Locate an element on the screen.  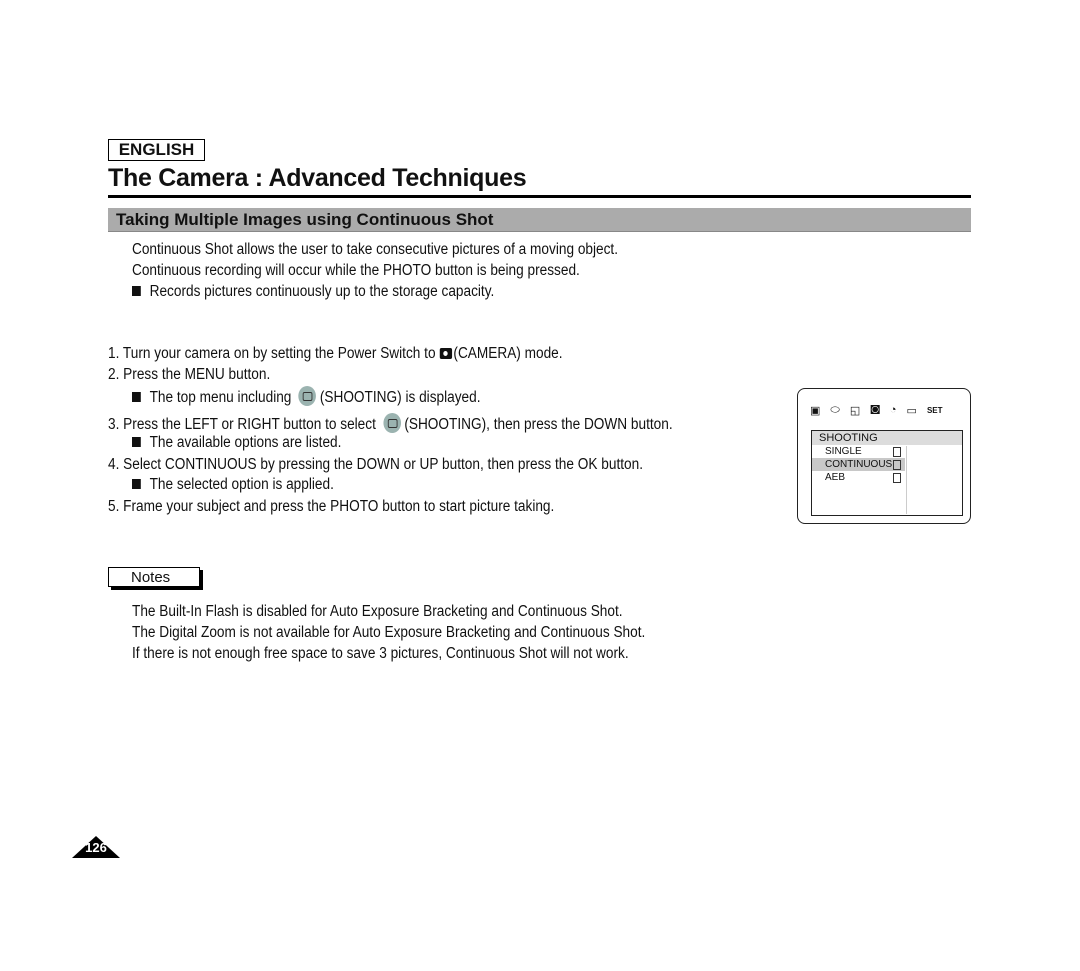
image-icon: ▣ is located at coordinates (815, 410).